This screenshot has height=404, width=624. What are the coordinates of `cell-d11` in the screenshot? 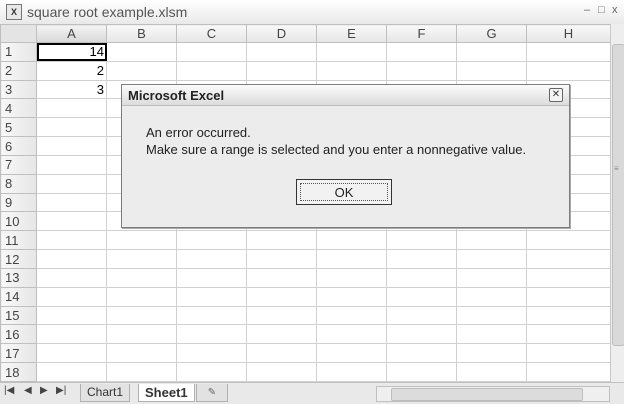 It's located at (281, 240).